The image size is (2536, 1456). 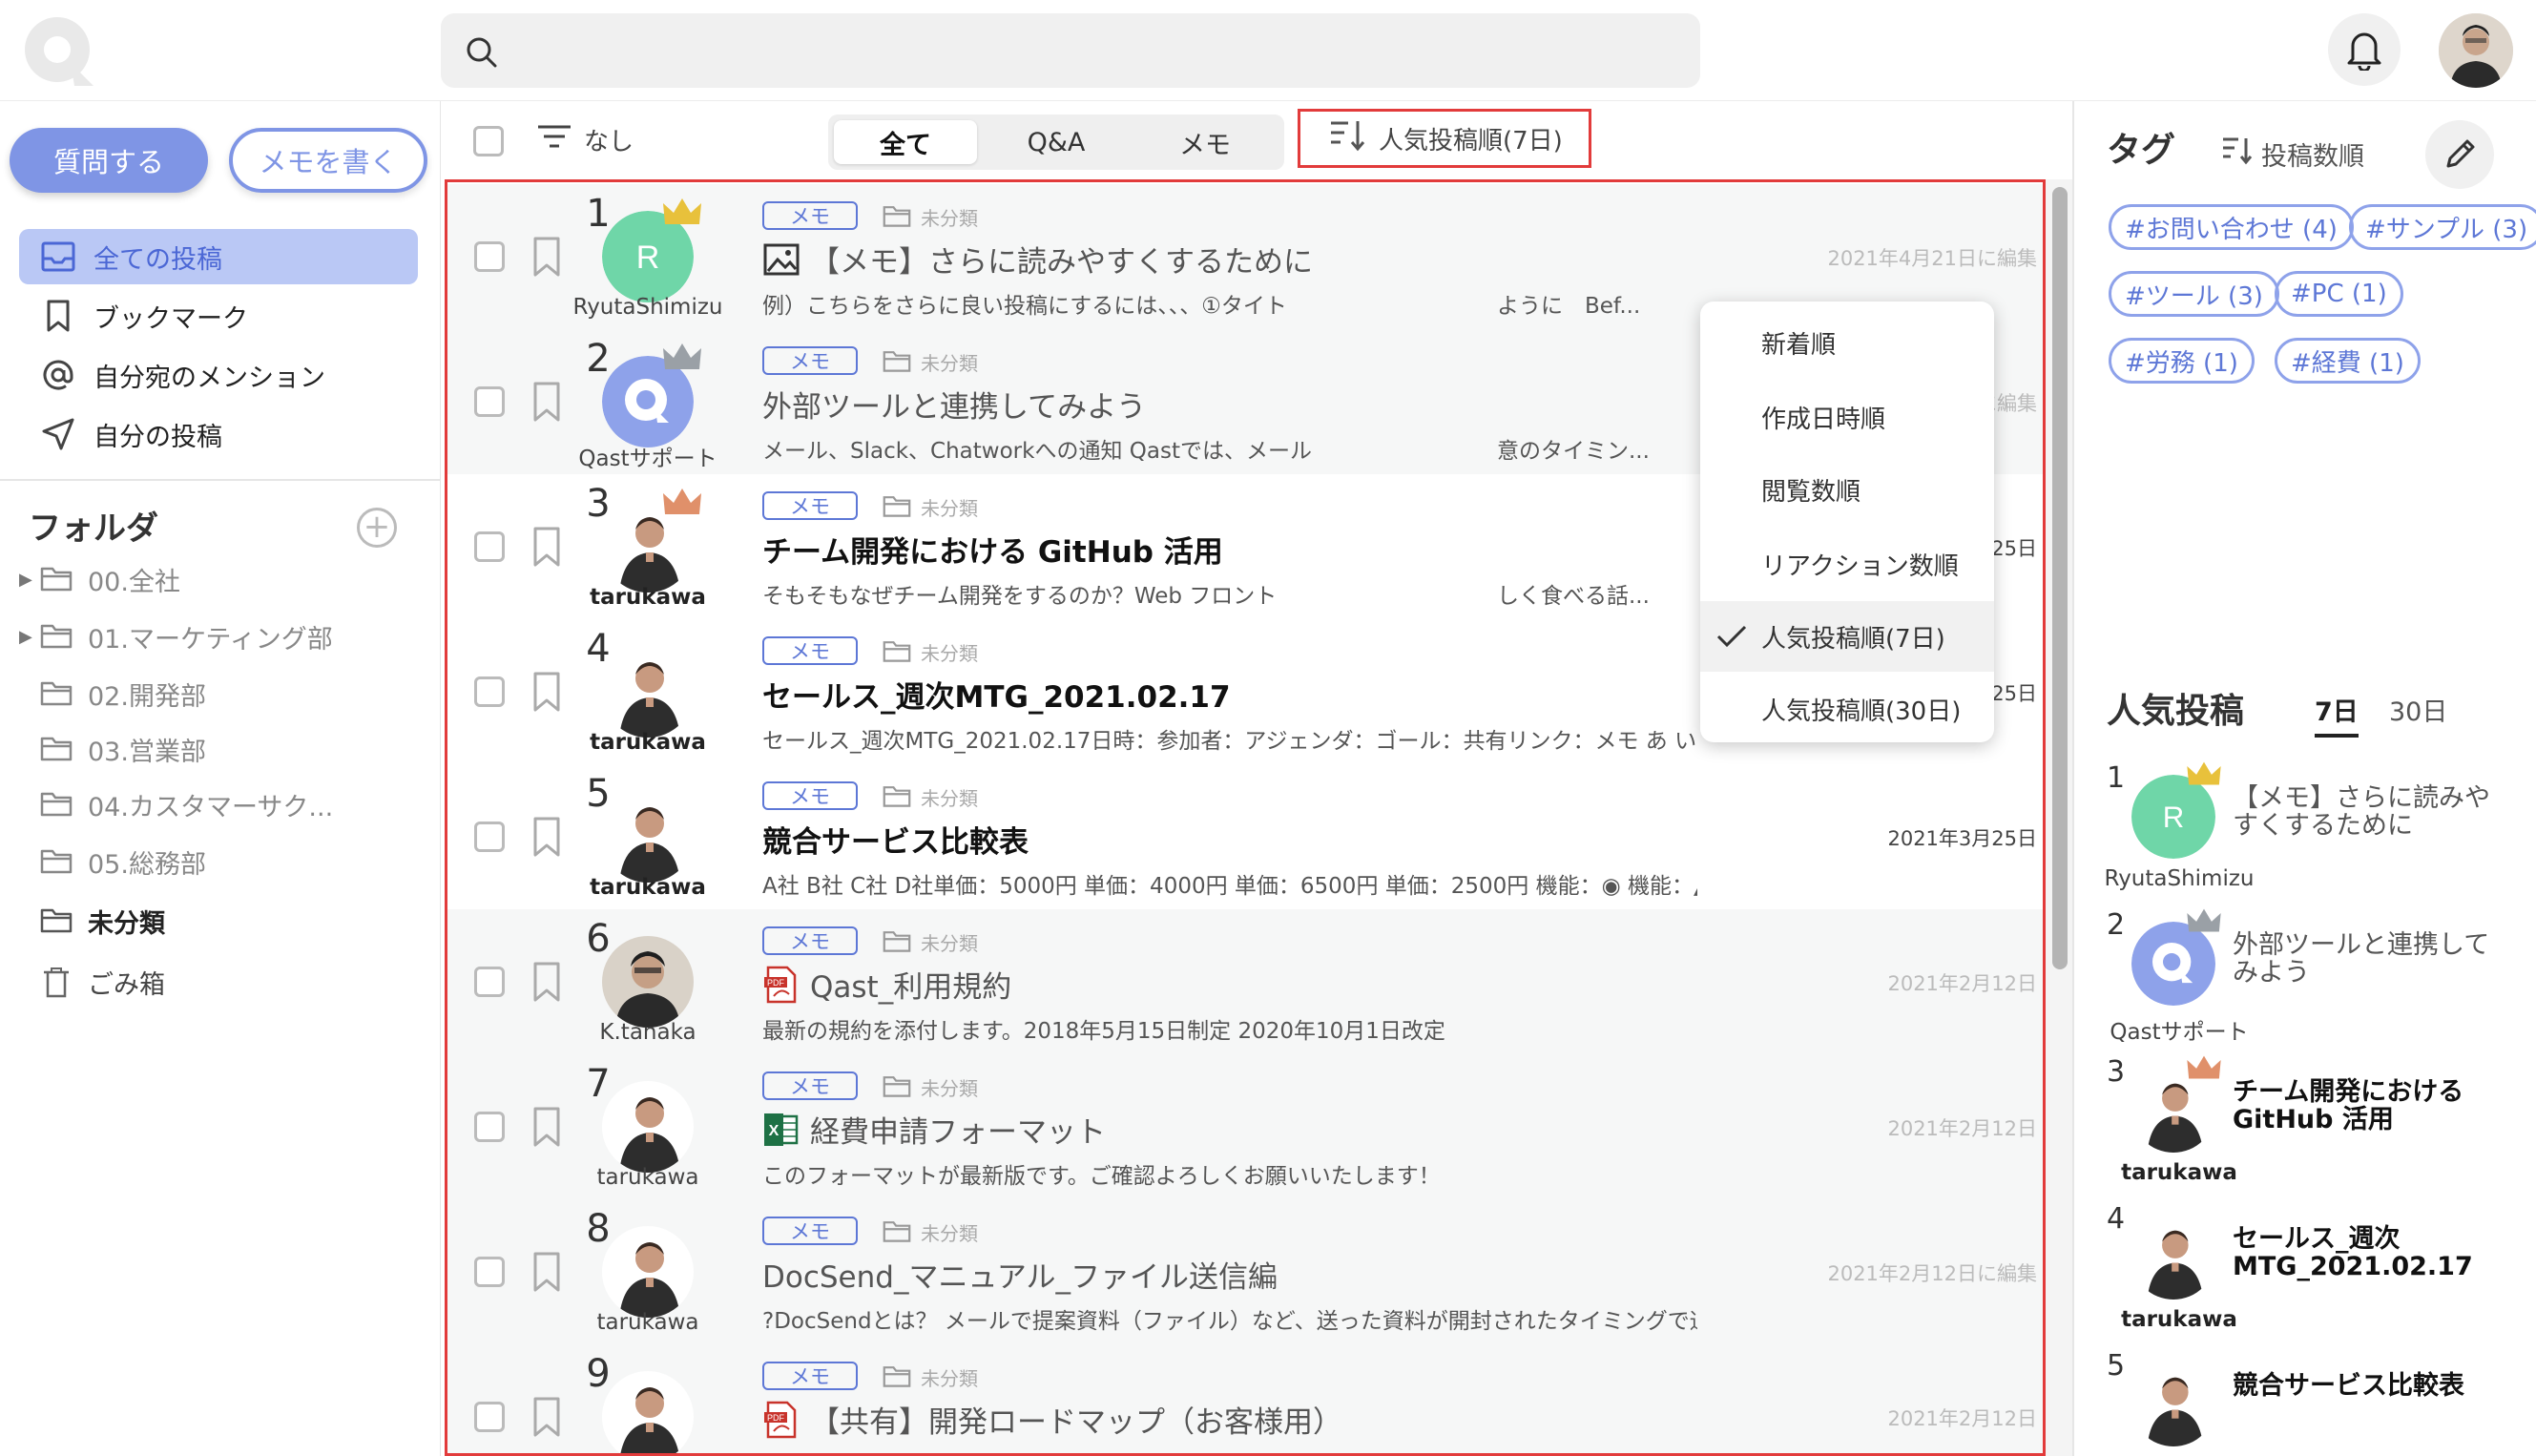 I want to click on user-avatar, so click(x=2476, y=51).